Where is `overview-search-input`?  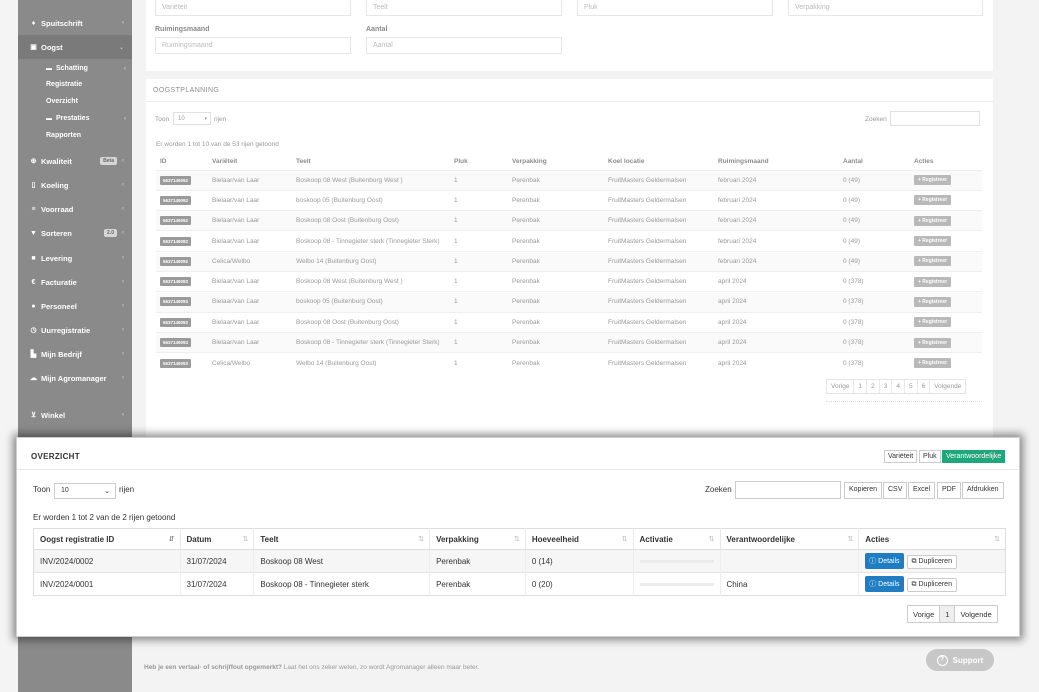 overview-search-input is located at coordinates (788, 490).